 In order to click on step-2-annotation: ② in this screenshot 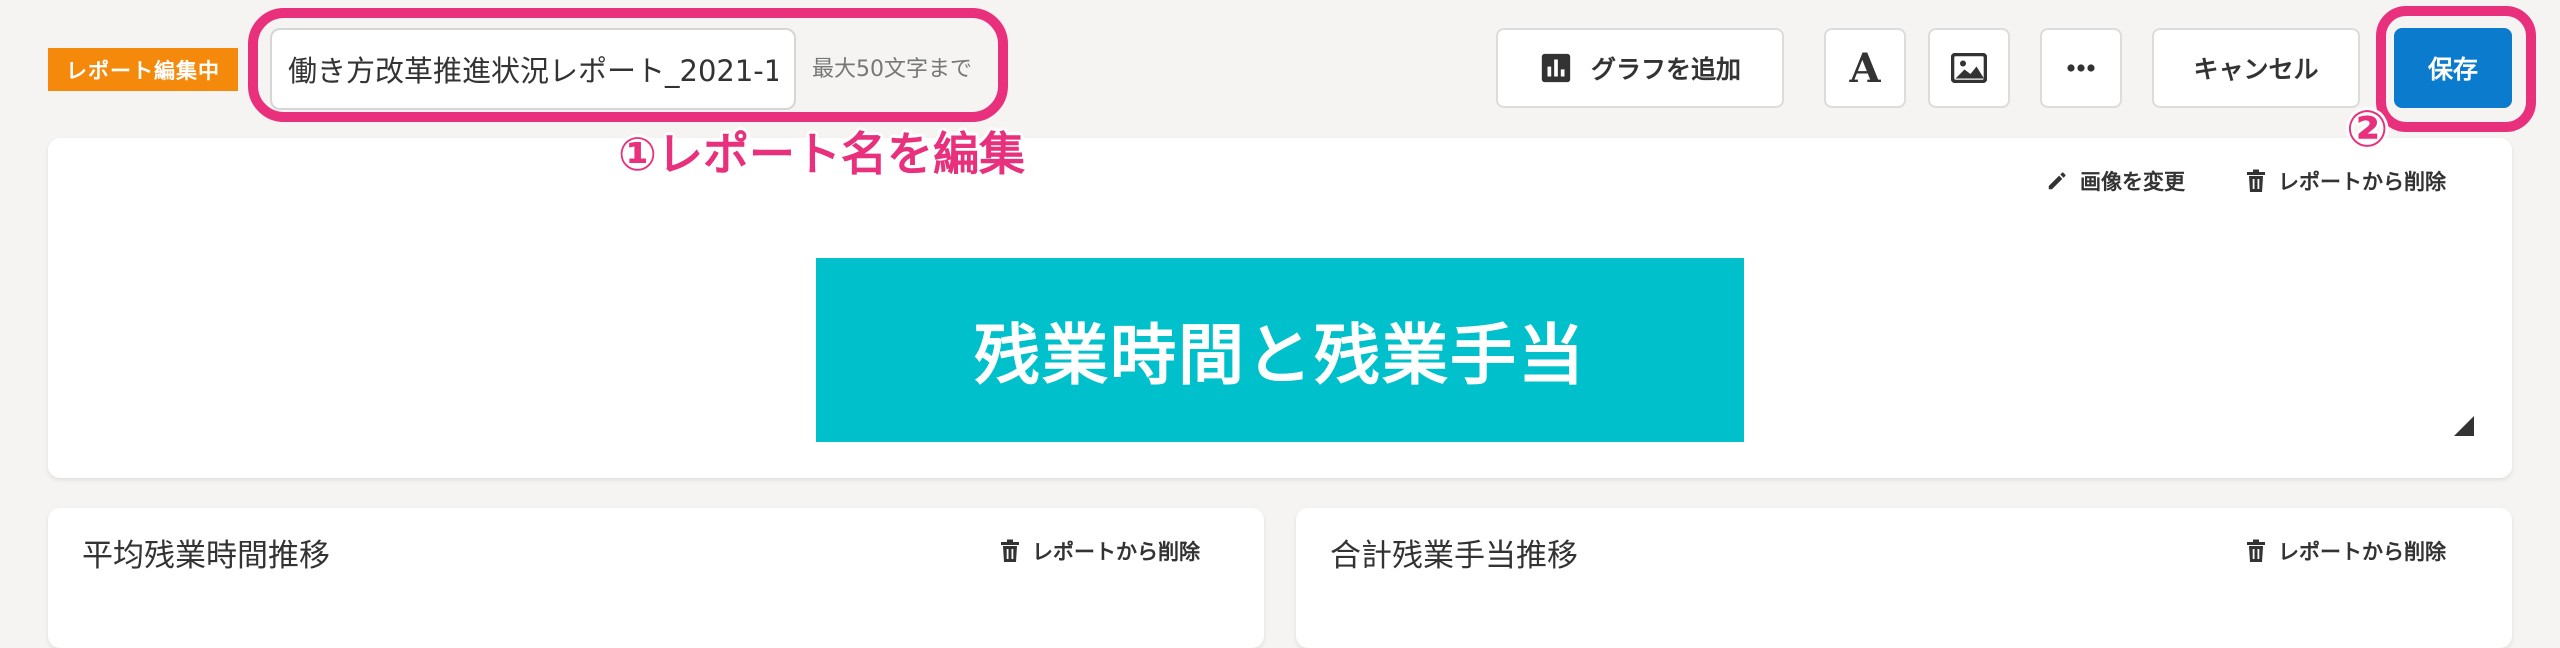, I will do `click(2367, 129)`.